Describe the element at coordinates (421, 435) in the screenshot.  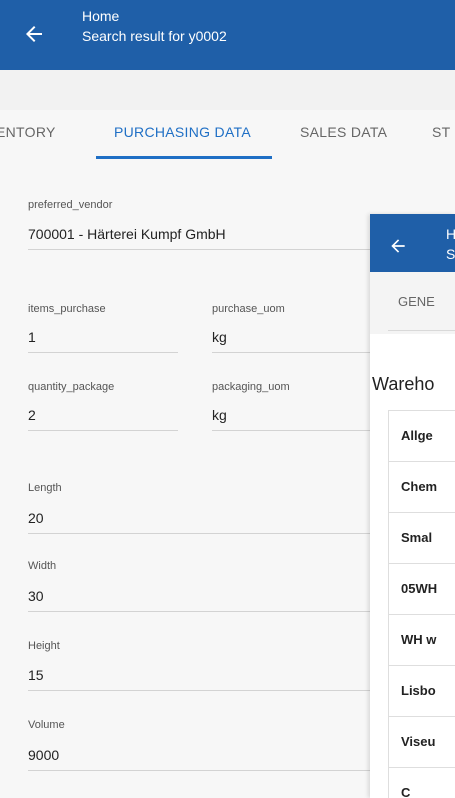
I see `list-item: Allge` at that location.